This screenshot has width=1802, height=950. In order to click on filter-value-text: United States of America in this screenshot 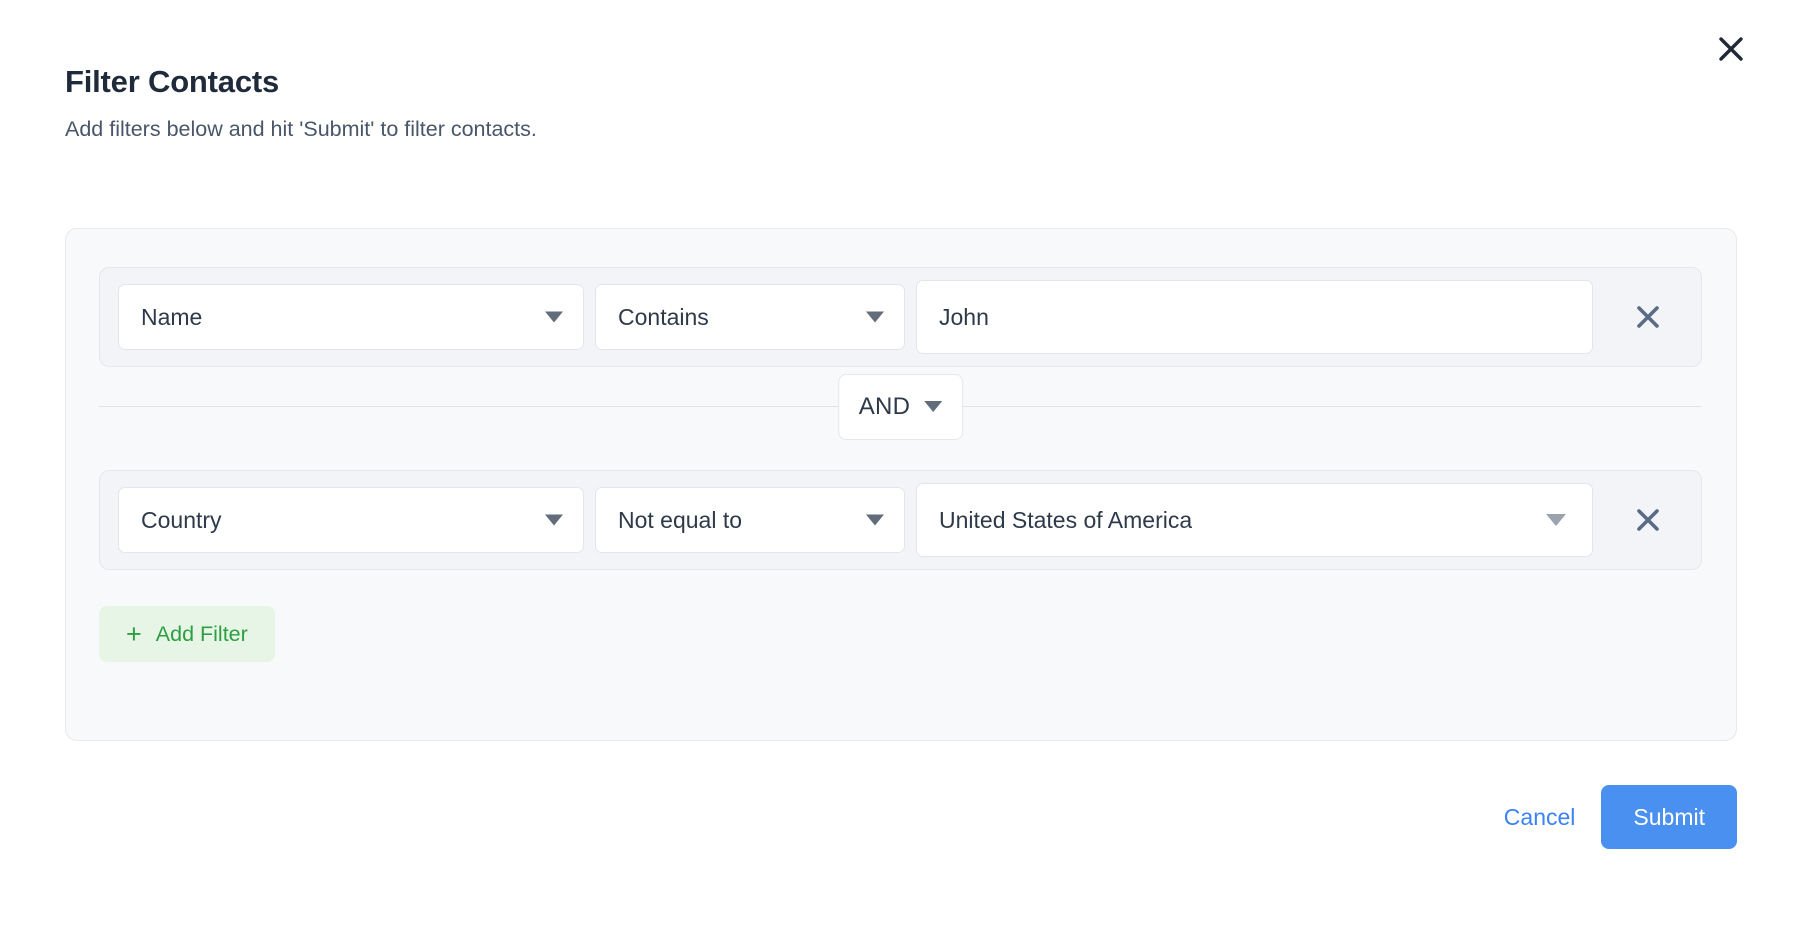, I will do `click(1066, 519)`.